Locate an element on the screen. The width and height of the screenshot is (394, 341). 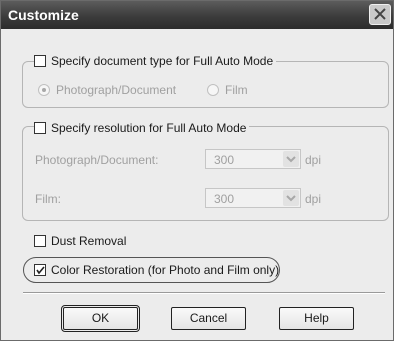
radio-photograph-document-label: Photograph/Document is located at coordinates (116, 90).